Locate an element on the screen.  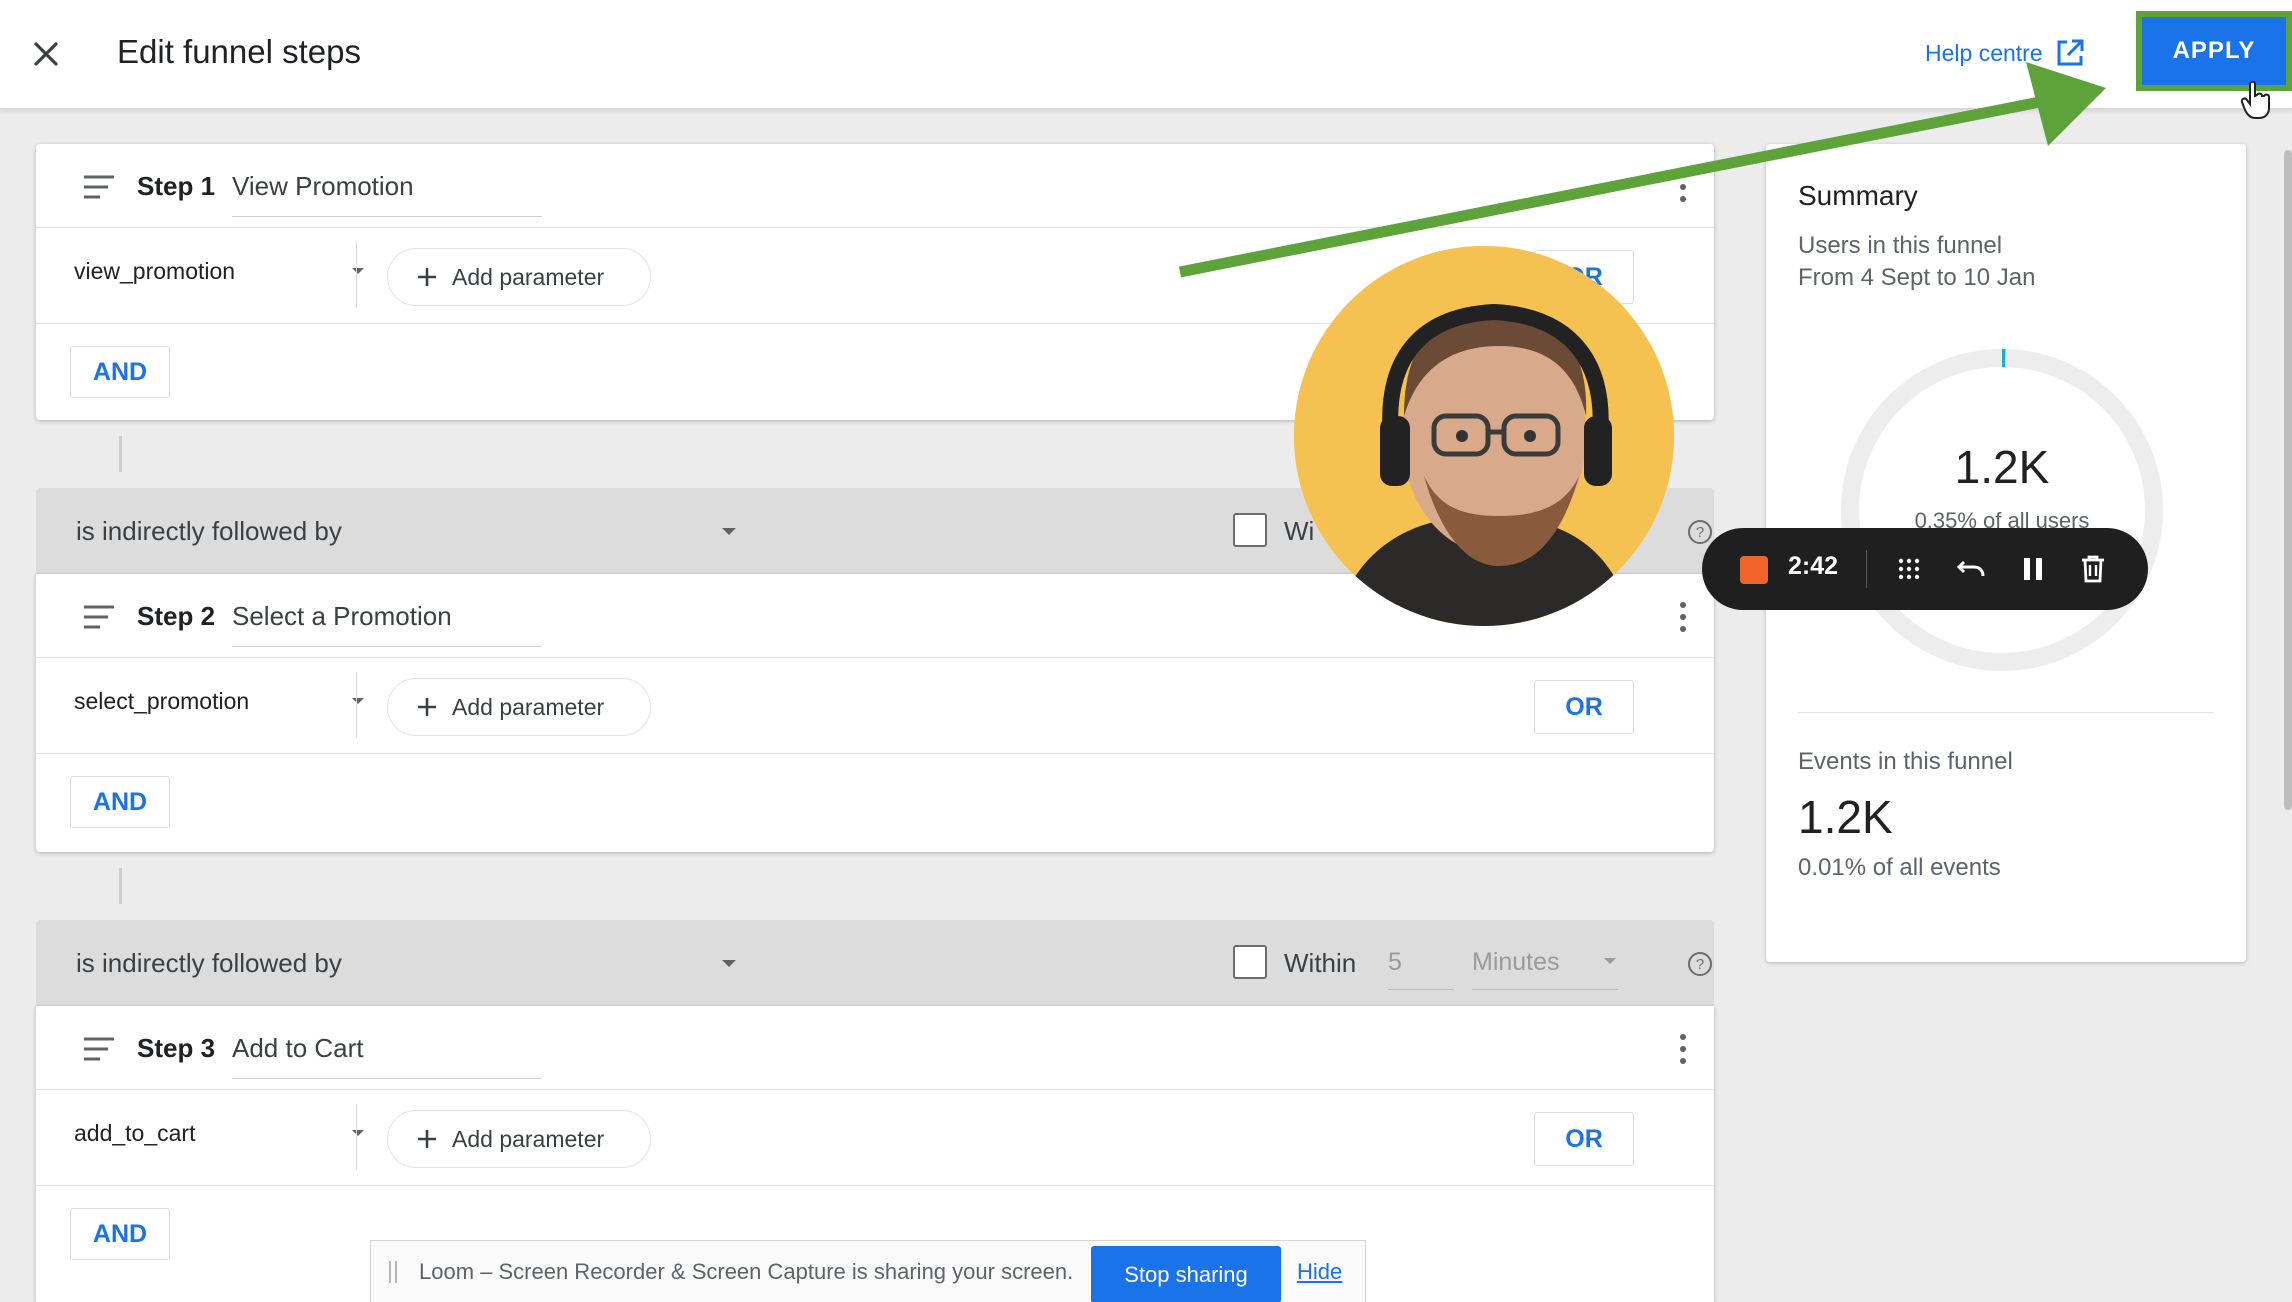
stop-recording-button is located at coordinates (1754, 570).